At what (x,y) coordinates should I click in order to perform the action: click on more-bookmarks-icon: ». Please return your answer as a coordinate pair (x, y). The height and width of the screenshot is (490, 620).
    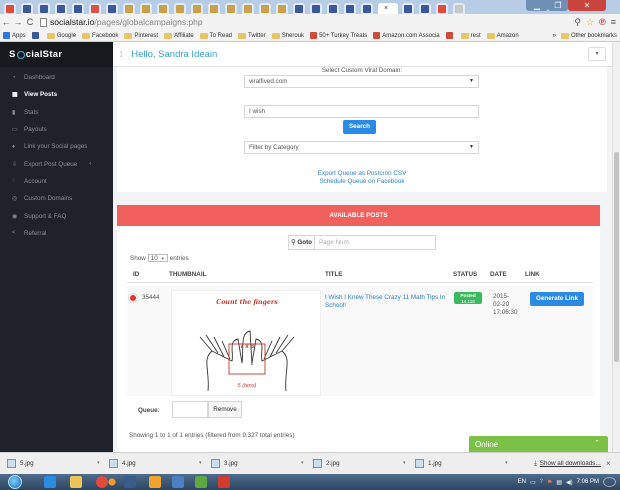
    Looking at the image, I should click on (554, 36).